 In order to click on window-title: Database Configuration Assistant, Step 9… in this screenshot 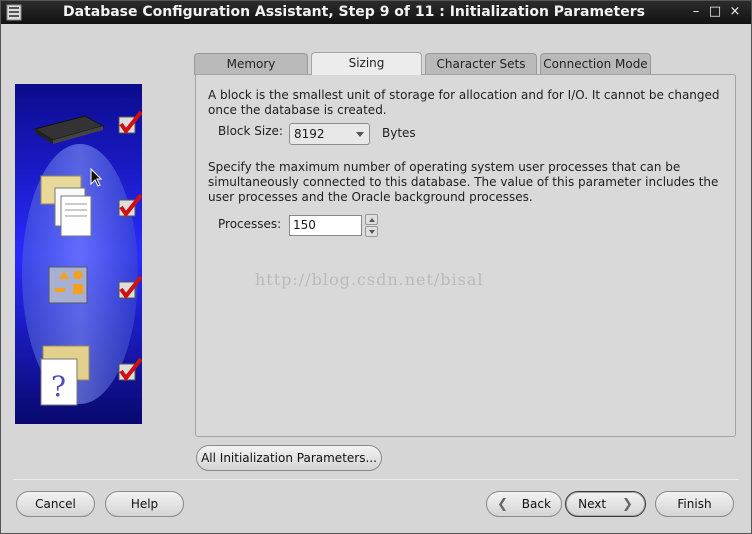, I will do `click(354, 12)`.